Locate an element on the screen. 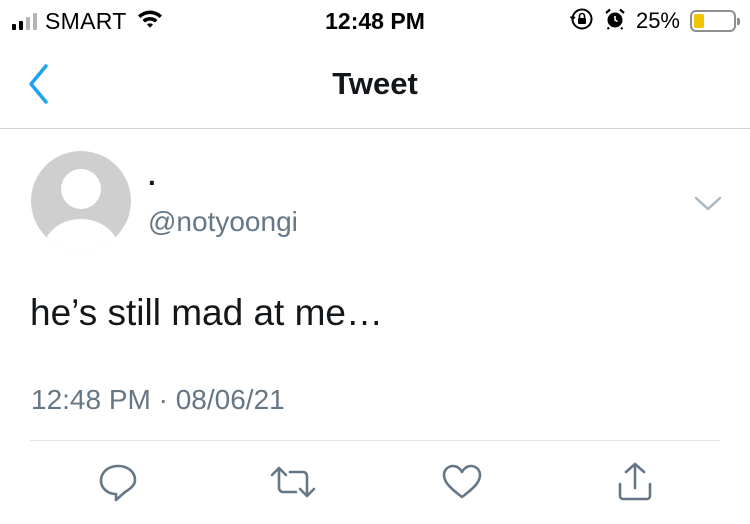  alarm-icon is located at coordinates (615, 21).